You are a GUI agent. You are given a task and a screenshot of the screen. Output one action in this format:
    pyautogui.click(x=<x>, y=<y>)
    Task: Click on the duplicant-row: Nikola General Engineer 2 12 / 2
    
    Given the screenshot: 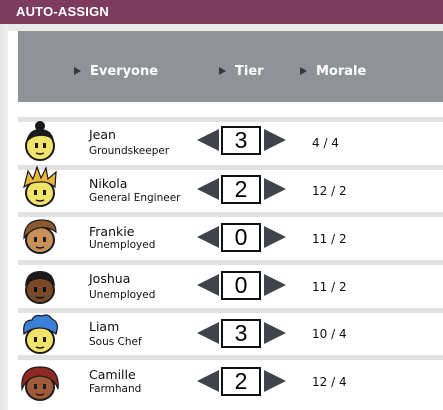 What is the action you would take?
    pyautogui.click(x=230, y=186)
    